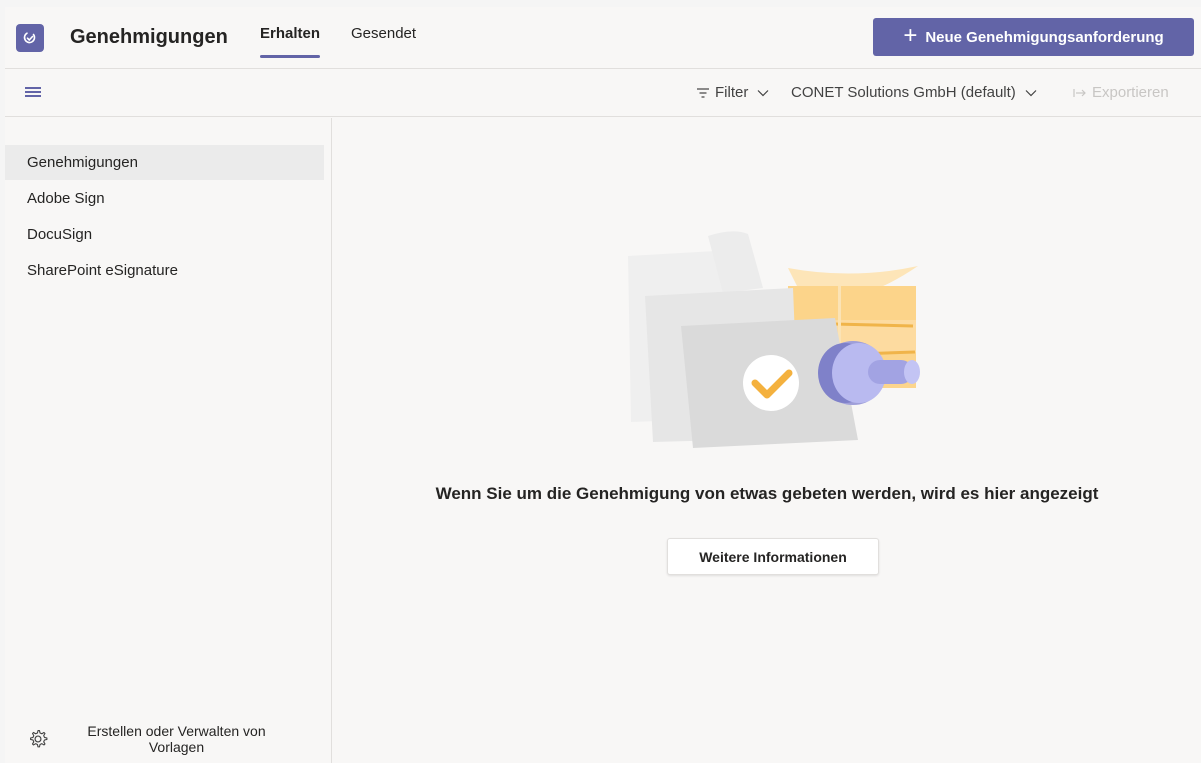  I want to click on approvals-app-icon, so click(30, 38).